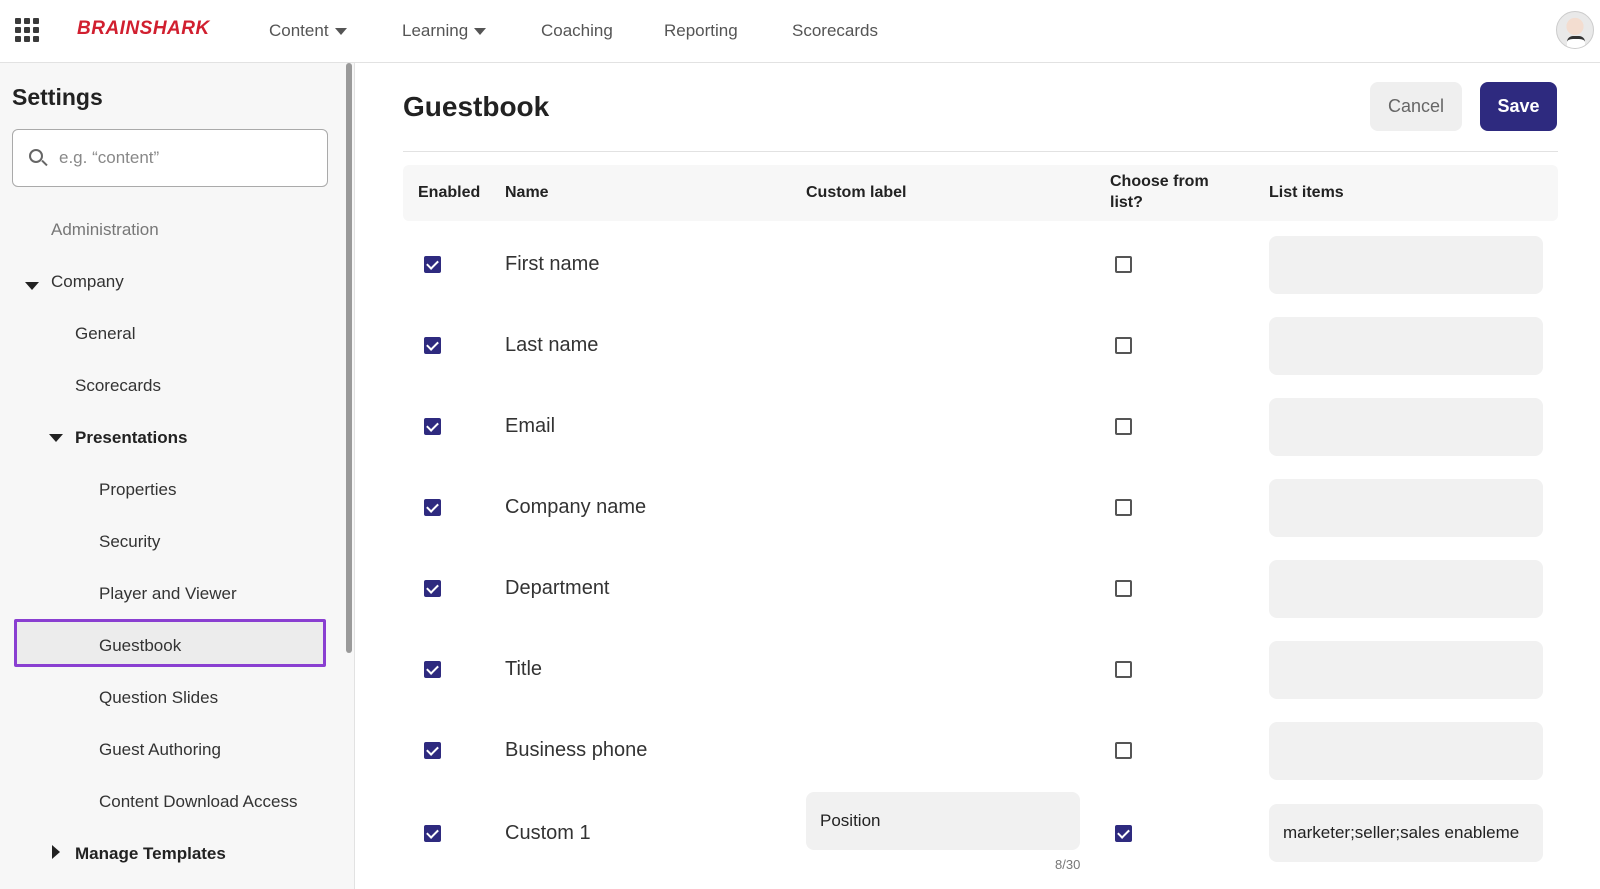 The height and width of the screenshot is (889, 1600). What do you see at coordinates (27, 30) in the screenshot?
I see `app-launcher-icon` at bounding box center [27, 30].